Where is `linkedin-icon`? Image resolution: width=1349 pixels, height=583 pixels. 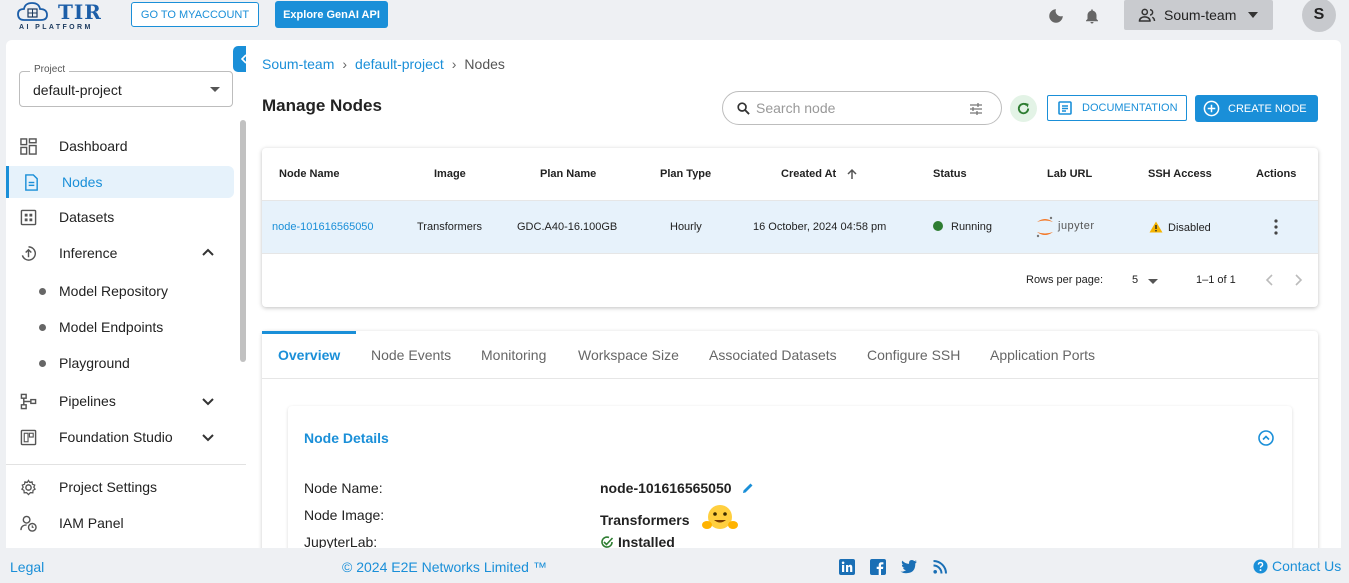 linkedin-icon is located at coordinates (847, 567).